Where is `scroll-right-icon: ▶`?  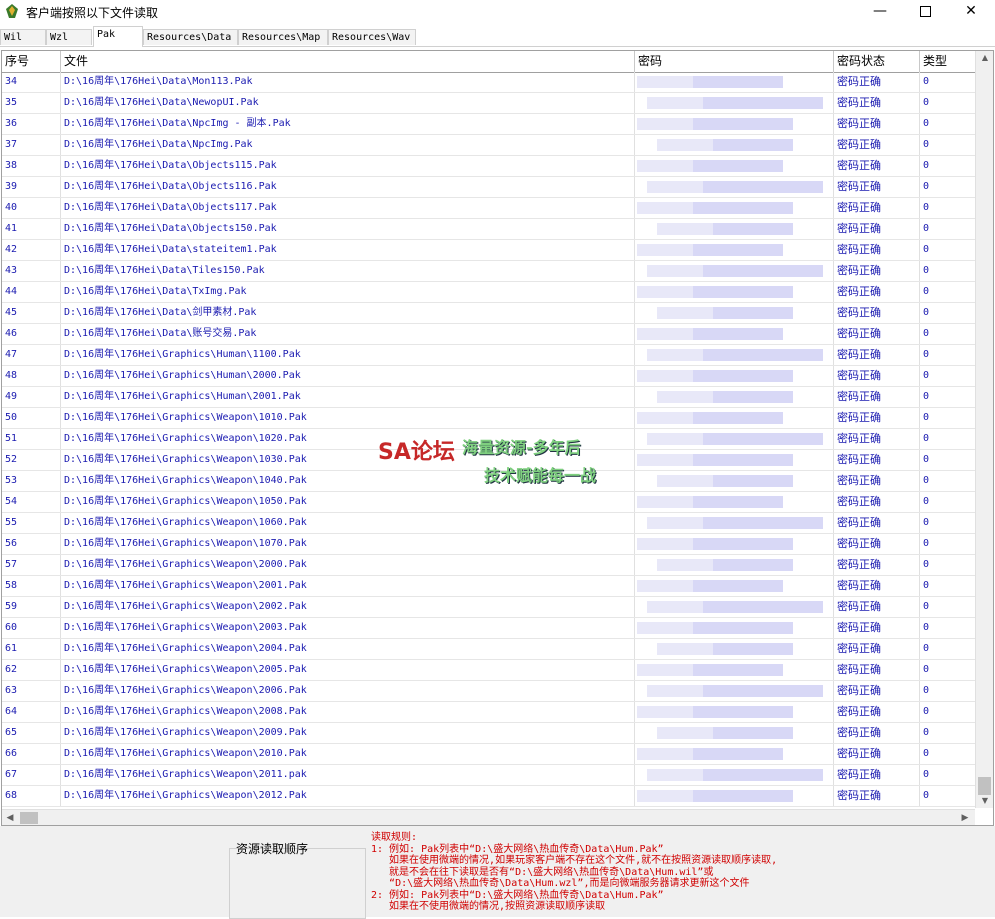
scroll-right-icon: ▶ is located at coordinates (965, 817).